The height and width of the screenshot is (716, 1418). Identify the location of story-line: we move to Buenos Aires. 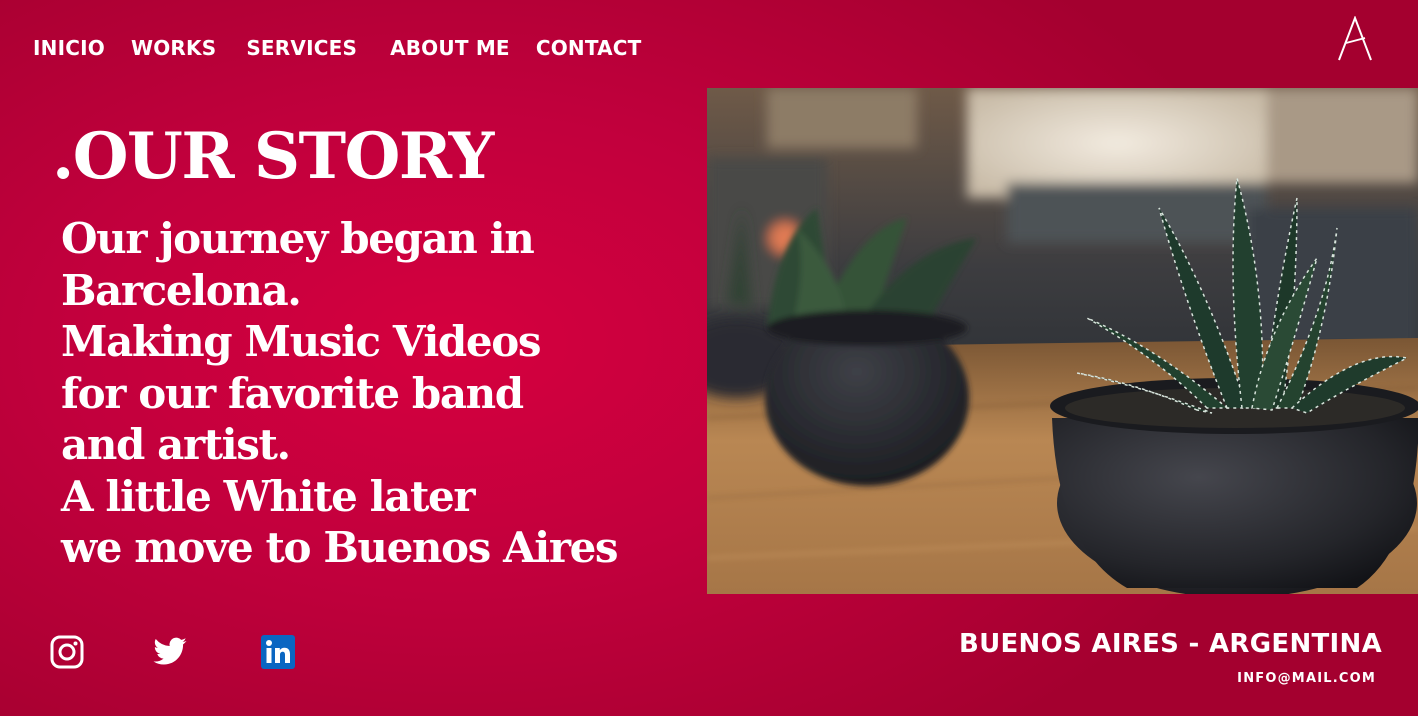
(340, 547).